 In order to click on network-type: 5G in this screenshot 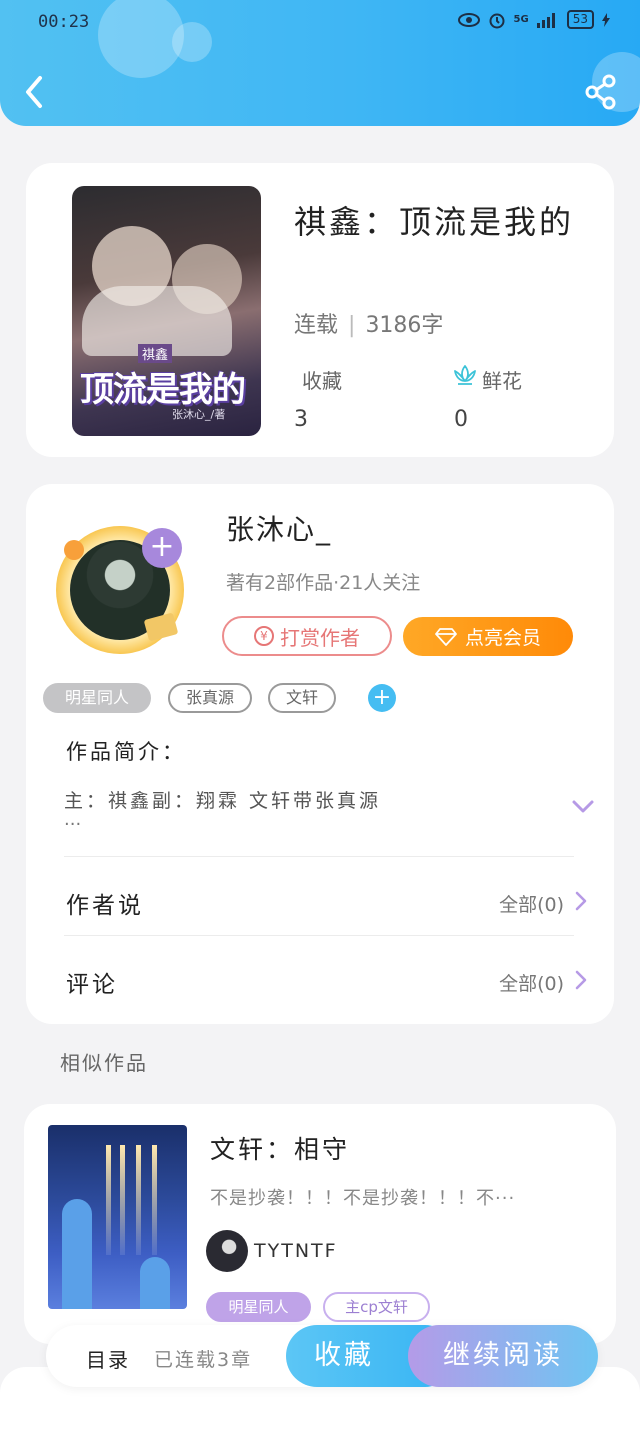, I will do `click(521, 19)`.